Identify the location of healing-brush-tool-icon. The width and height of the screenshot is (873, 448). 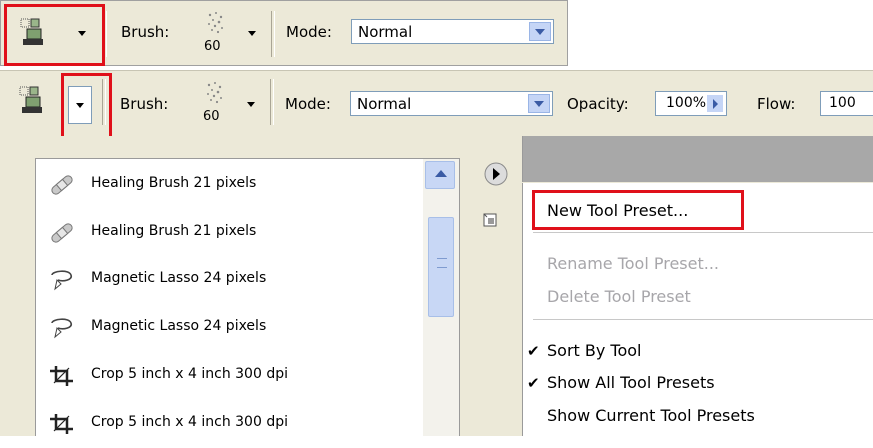
(32, 101).